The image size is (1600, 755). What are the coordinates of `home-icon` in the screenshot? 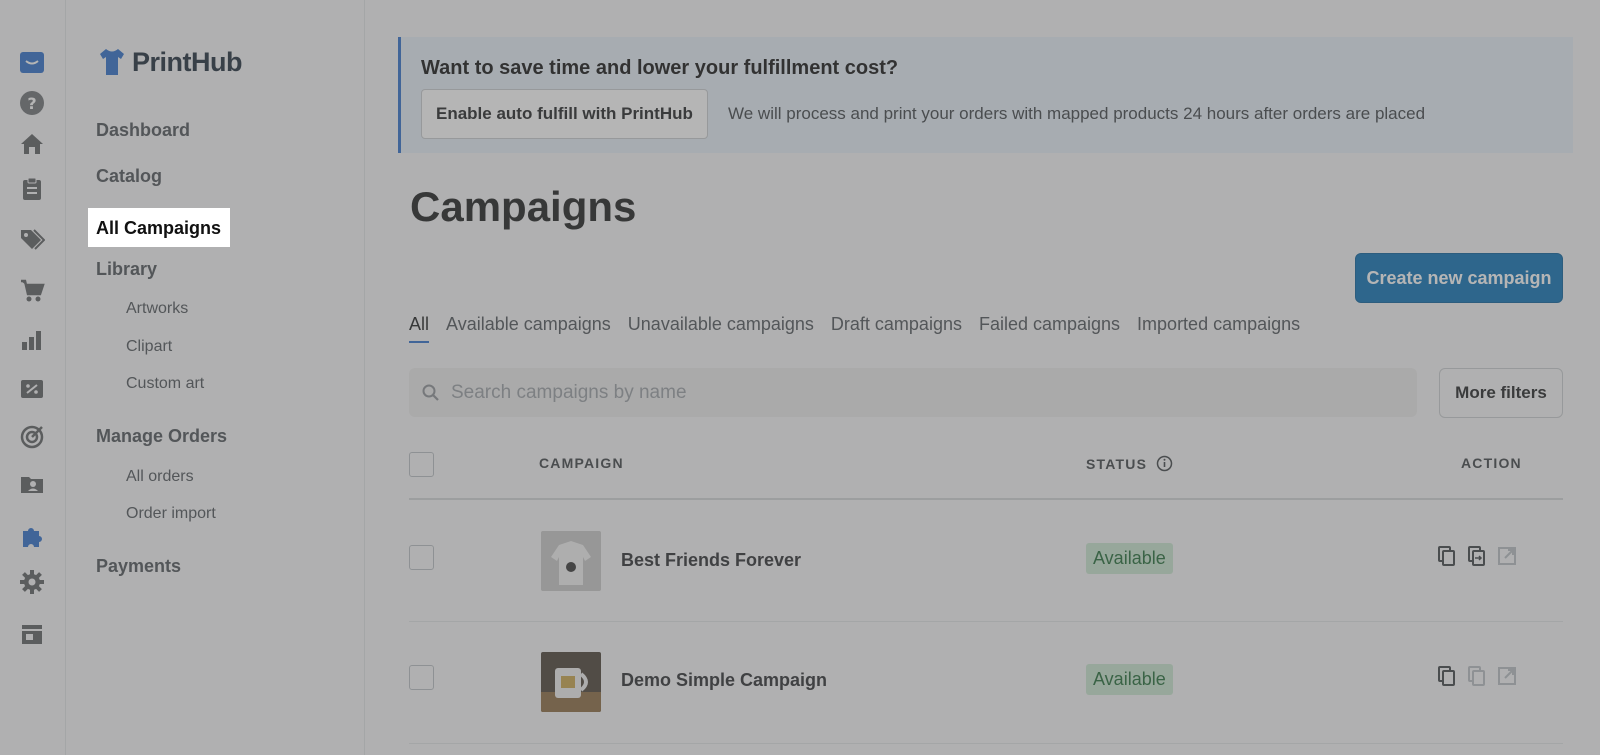 It's located at (32, 144).